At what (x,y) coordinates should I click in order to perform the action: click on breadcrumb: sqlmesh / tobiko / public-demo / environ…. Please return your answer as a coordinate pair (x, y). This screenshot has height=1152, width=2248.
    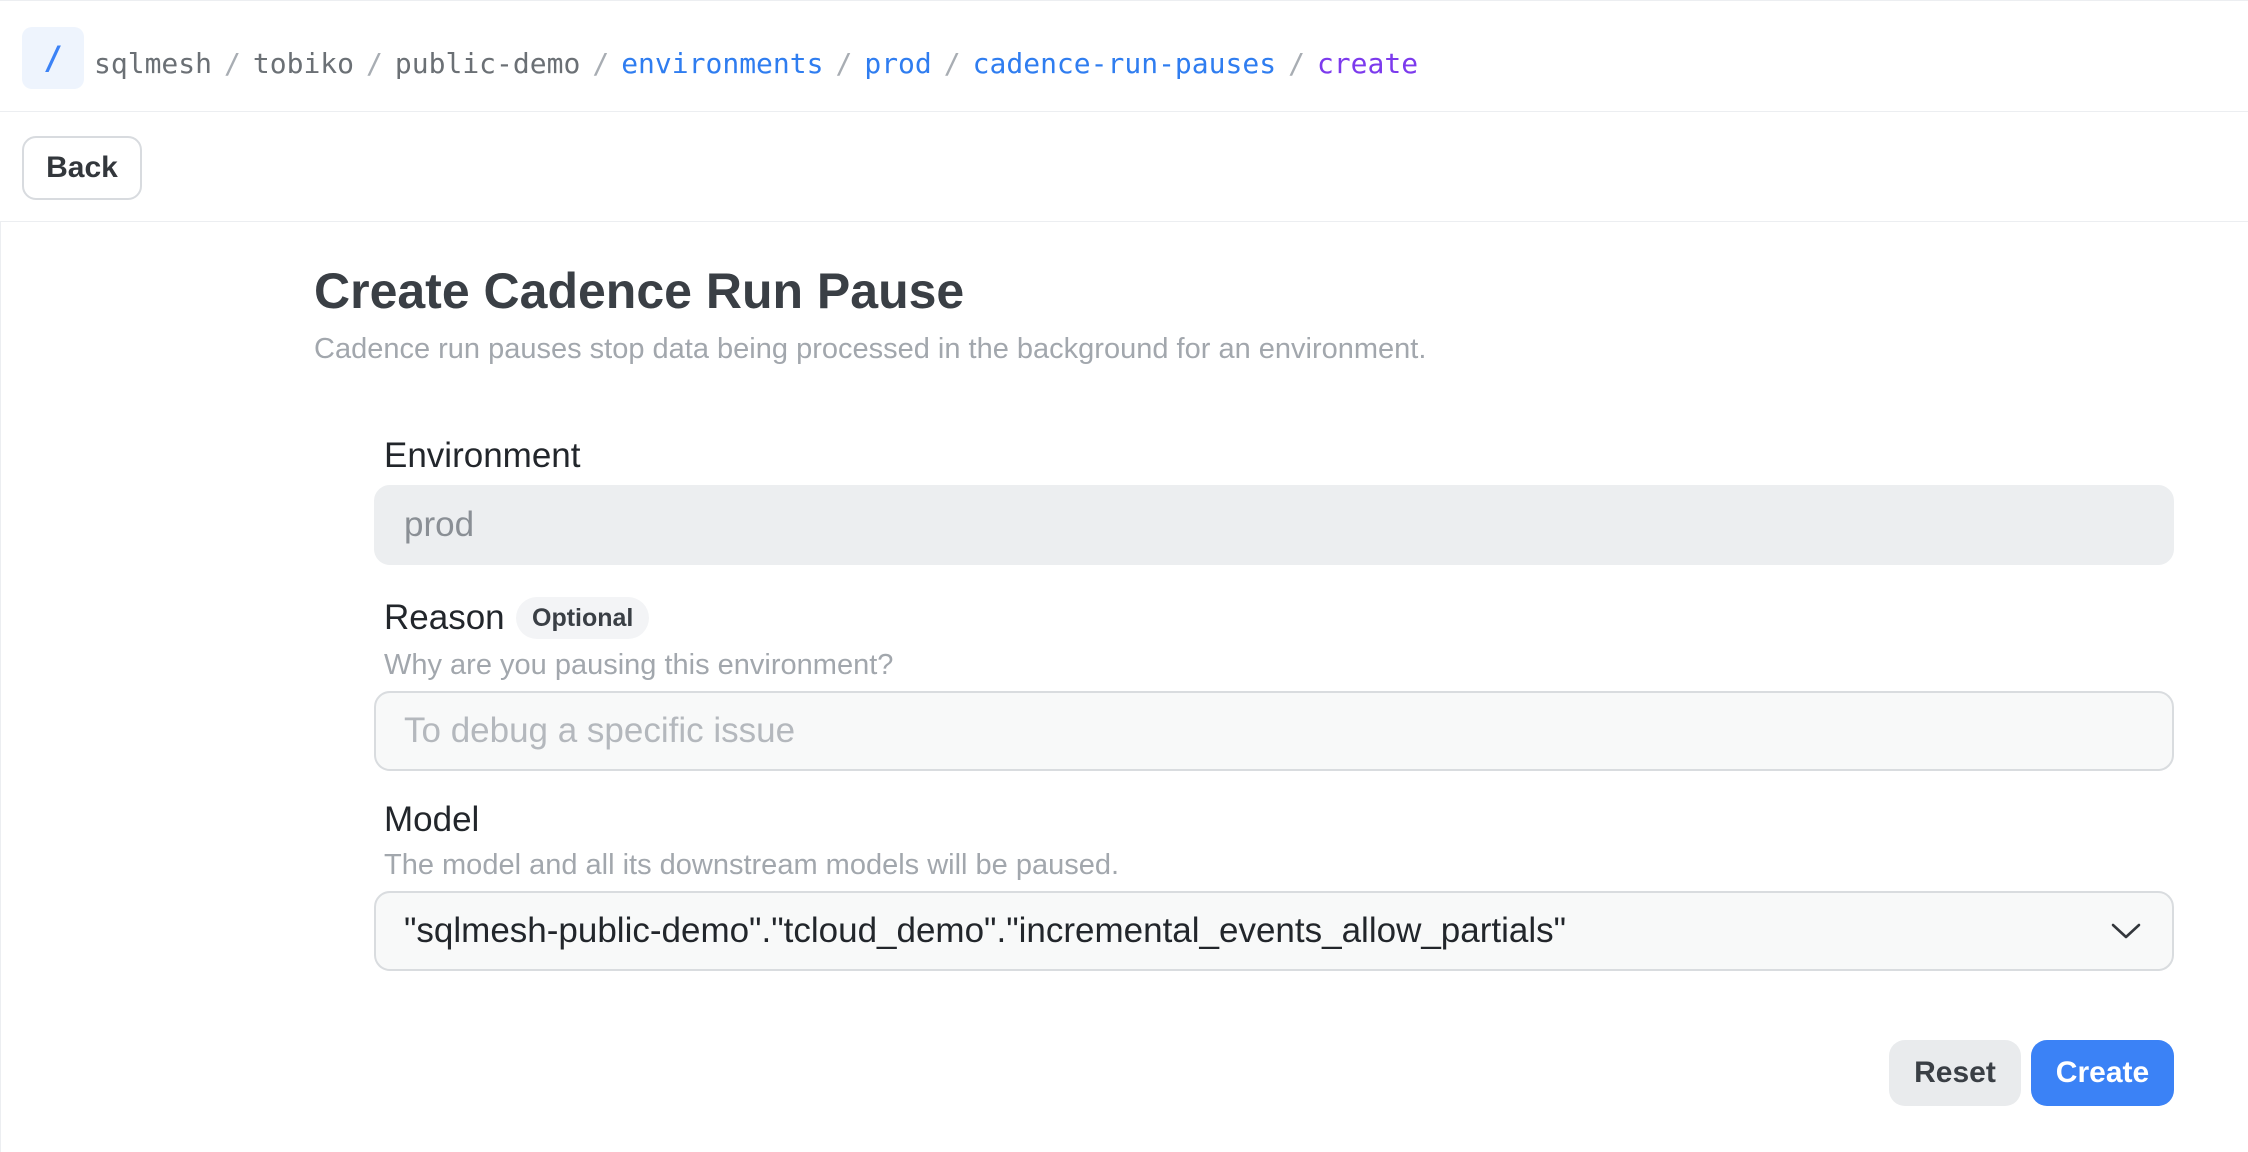
    Looking at the image, I should click on (756, 64).